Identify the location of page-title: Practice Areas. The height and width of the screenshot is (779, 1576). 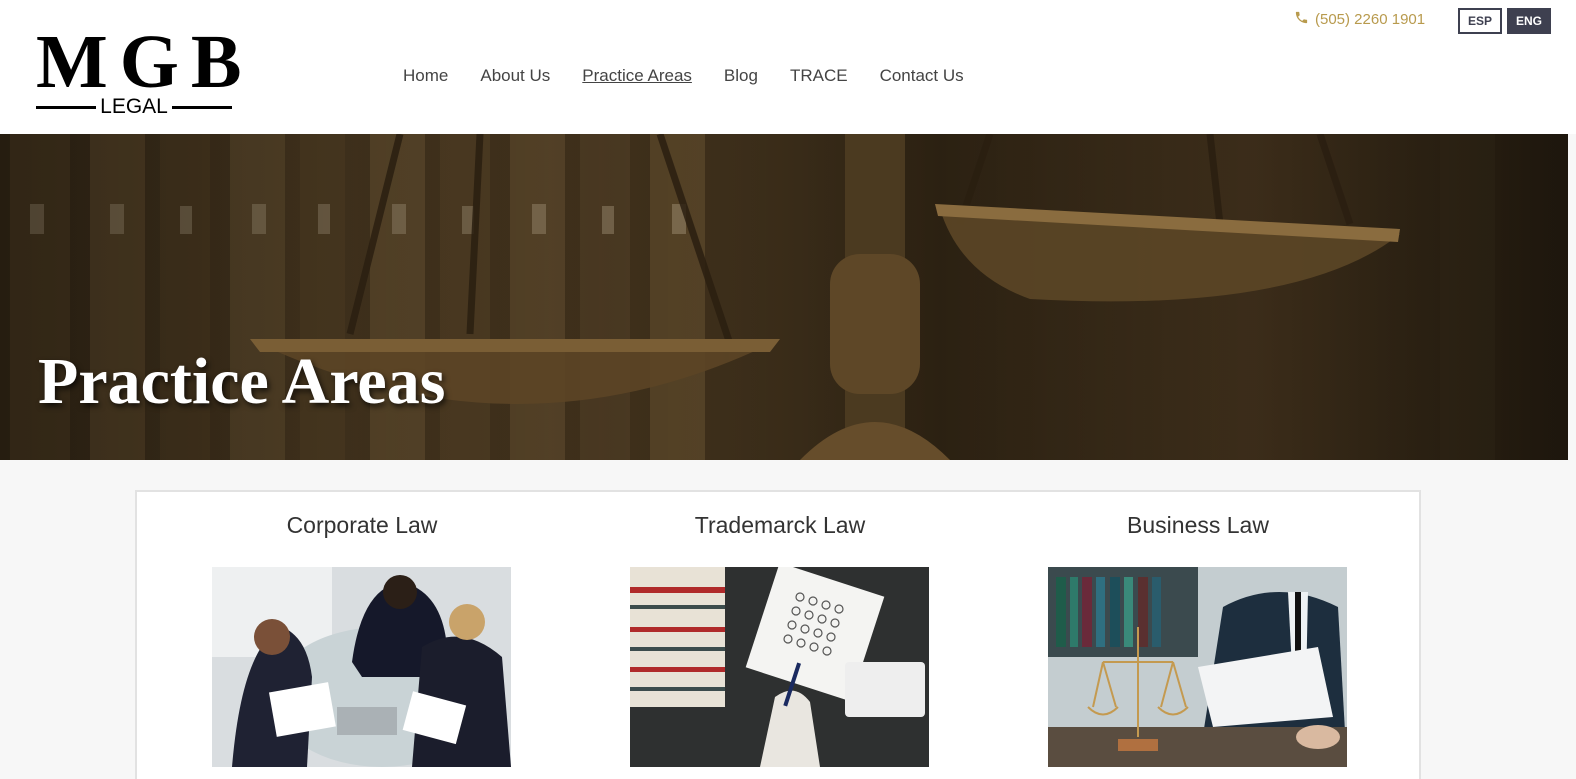
(242, 381).